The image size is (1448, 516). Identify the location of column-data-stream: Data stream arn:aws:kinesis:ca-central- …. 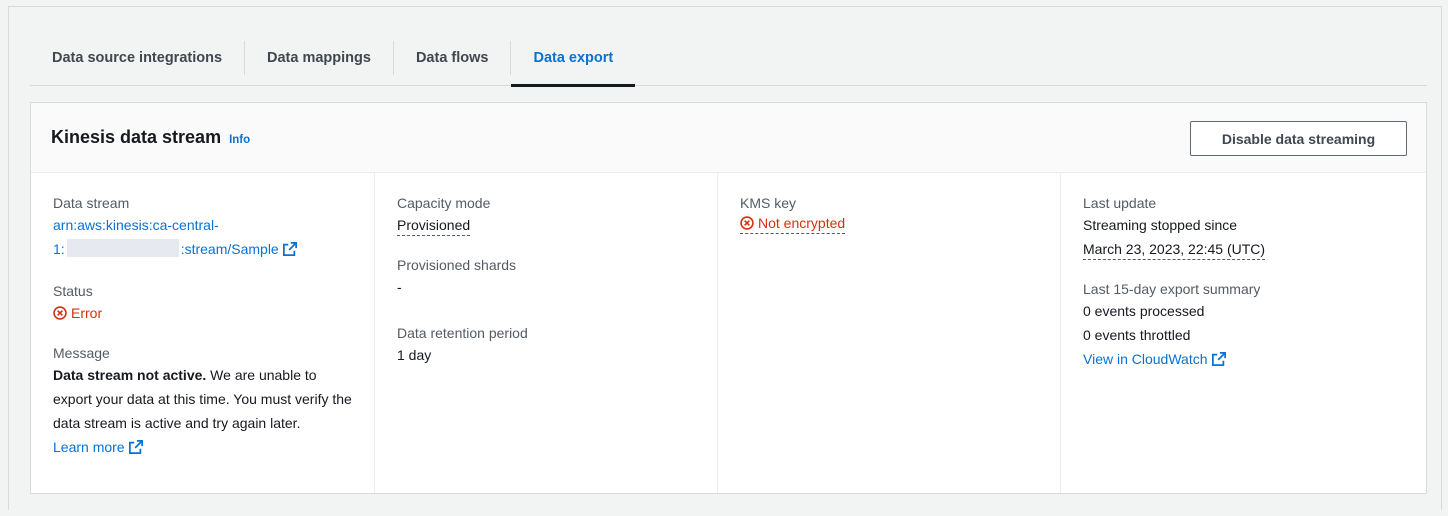
(202, 333).